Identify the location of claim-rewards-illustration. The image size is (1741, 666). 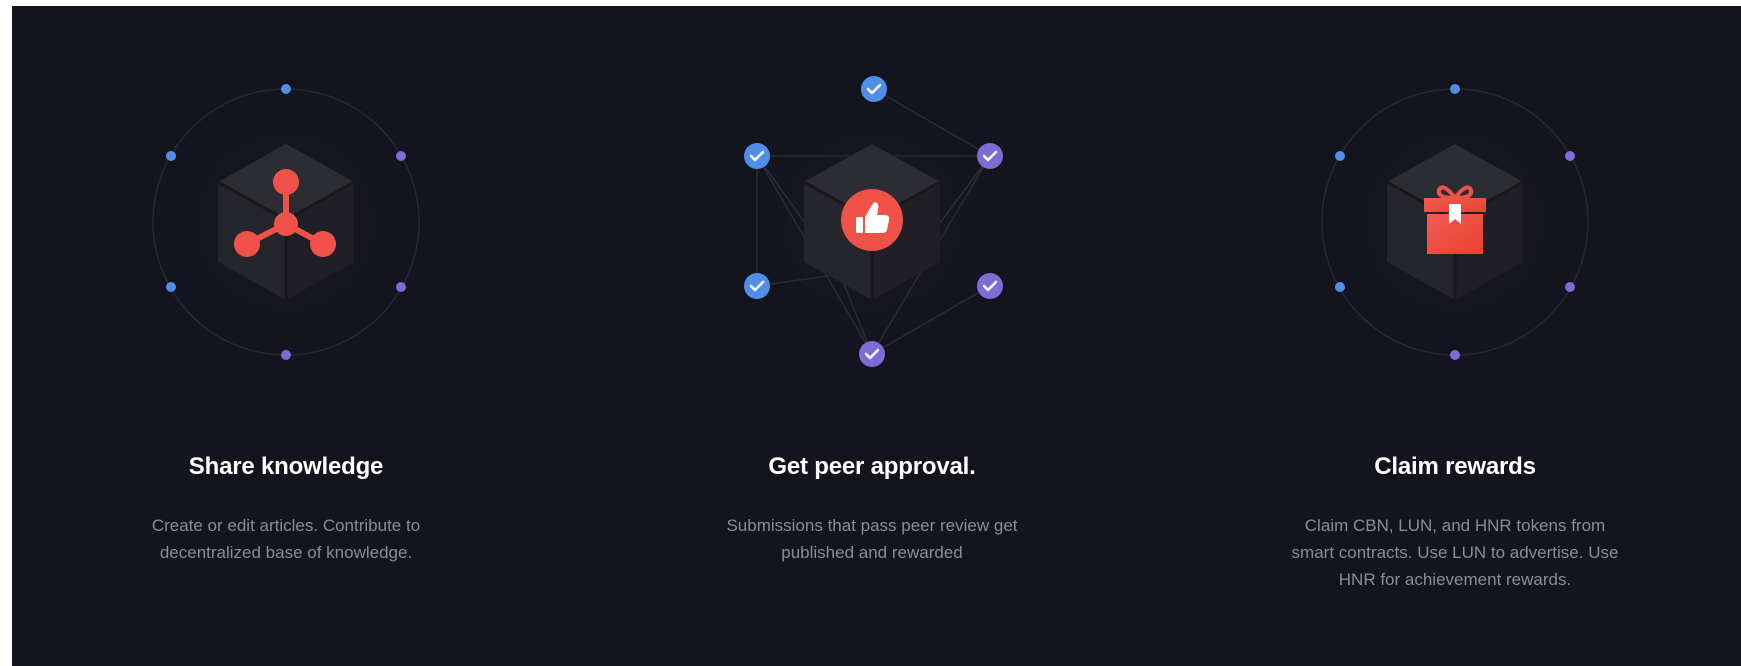
(1455, 234).